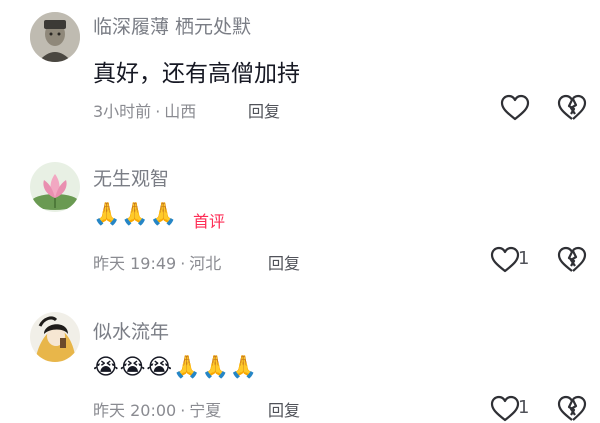  What do you see at coordinates (180, 111) in the screenshot?
I see `comment-location: 山西` at bounding box center [180, 111].